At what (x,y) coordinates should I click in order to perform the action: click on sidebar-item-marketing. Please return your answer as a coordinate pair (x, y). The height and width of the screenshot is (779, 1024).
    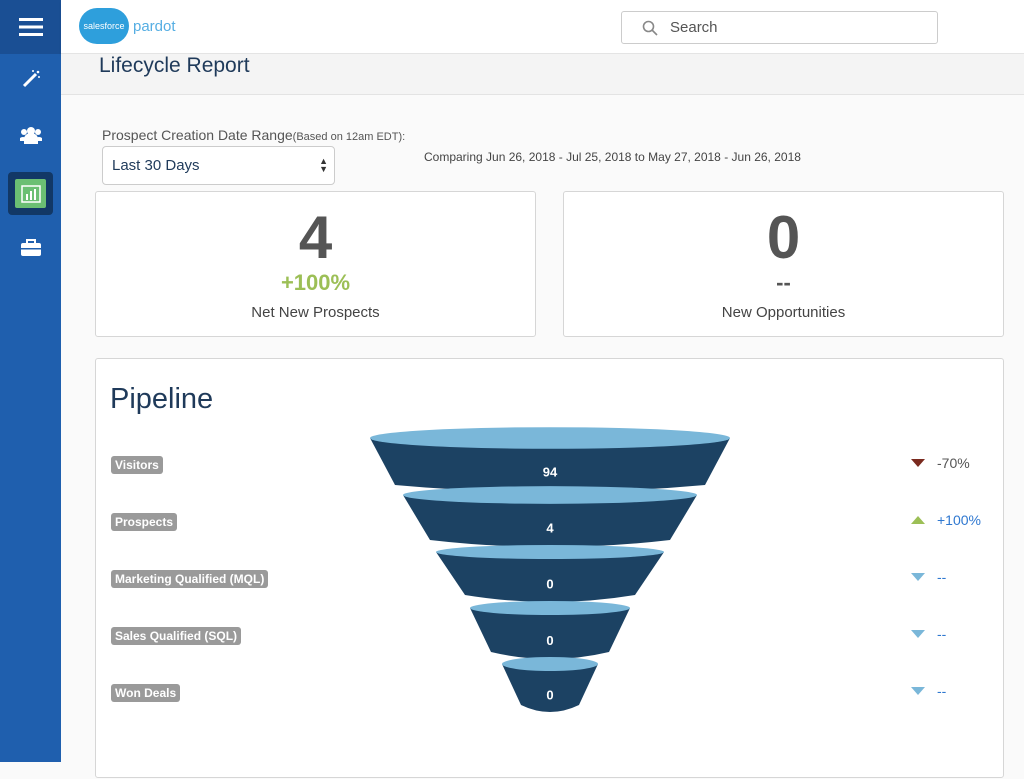
    Looking at the image, I should click on (30, 79).